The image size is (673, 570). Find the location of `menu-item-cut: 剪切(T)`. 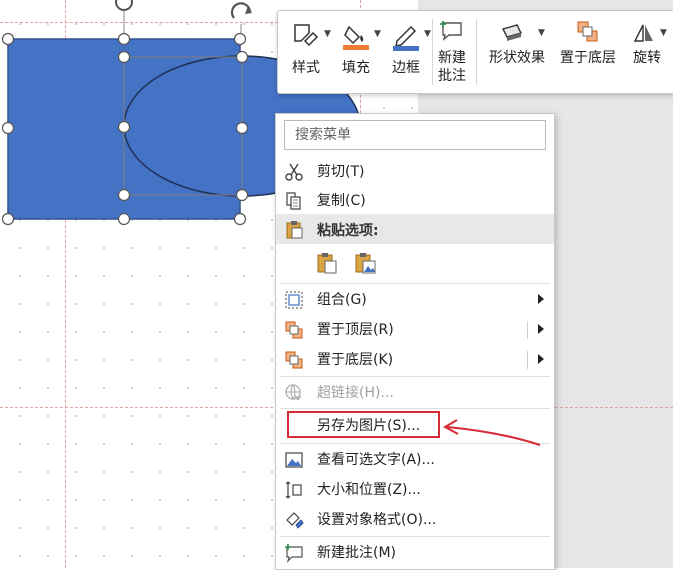

menu-item-cut: 剪切(T) is located at coordinates (415, 172).